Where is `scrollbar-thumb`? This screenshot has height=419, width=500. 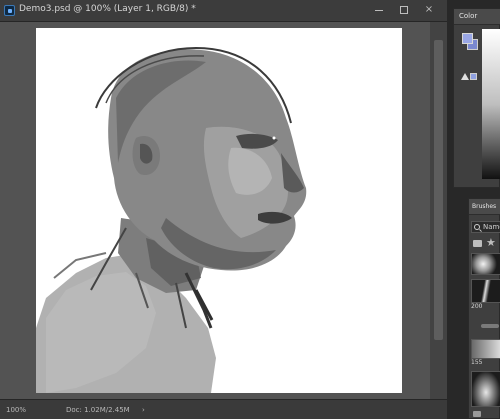
scrollbar-thumb is located at coordinates (438, 190).